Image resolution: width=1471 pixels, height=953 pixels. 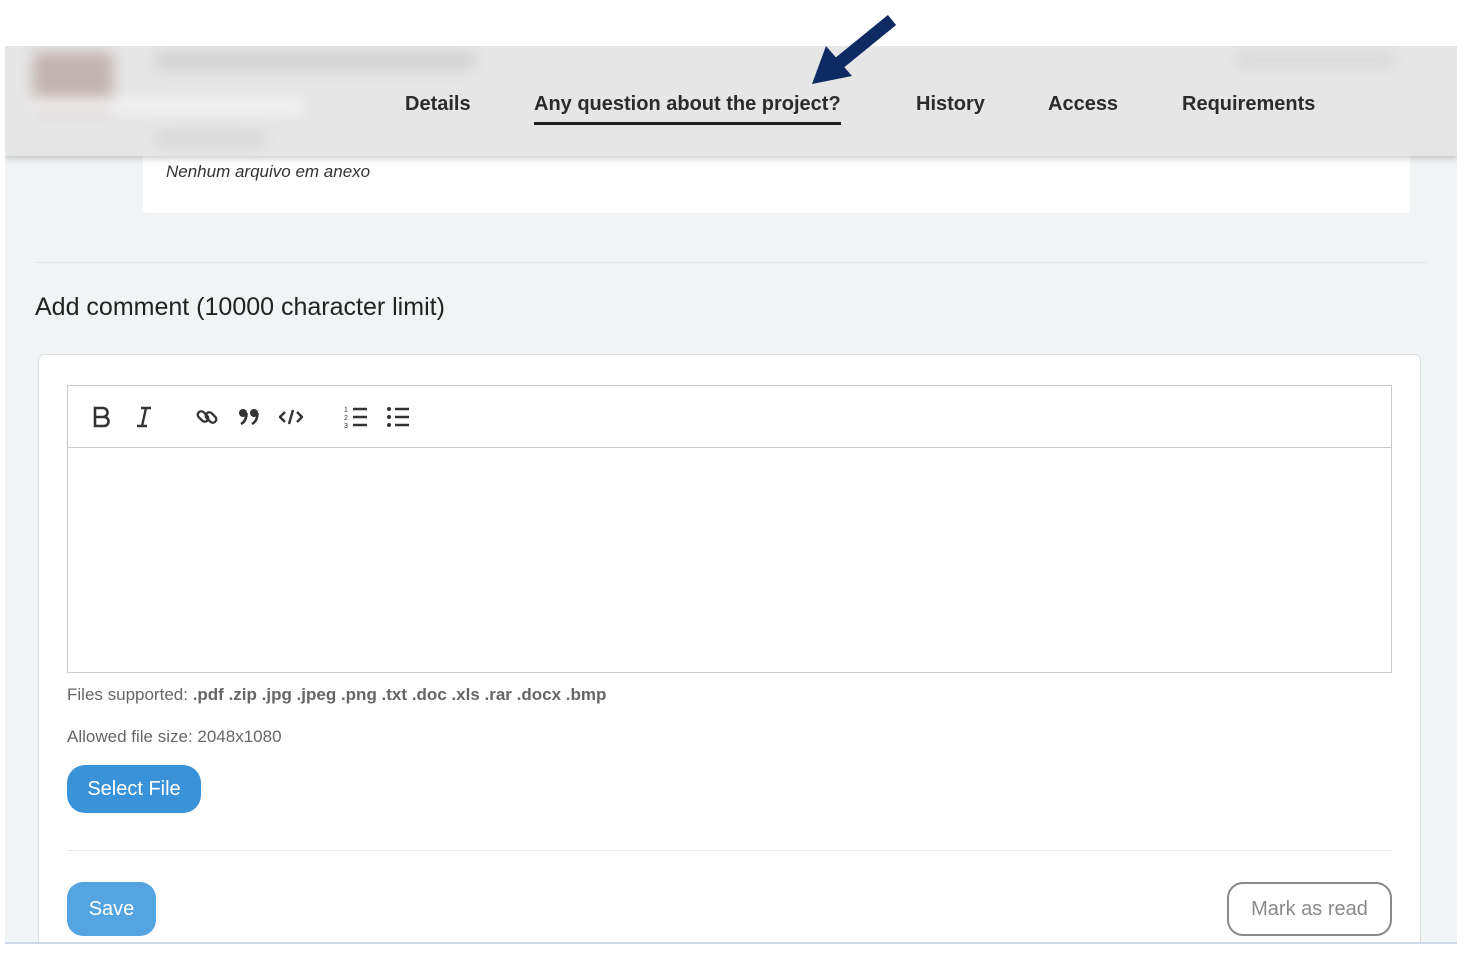 I want to click on code-icon, so click(x=291, y=417).